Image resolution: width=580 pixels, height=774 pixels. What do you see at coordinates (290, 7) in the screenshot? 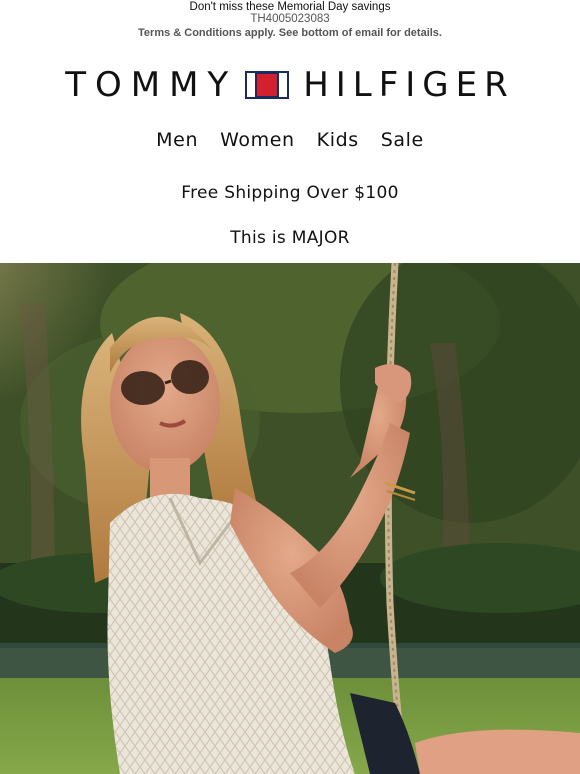
I see `preheader-message: Don't miss these Memorial Day savings` at bounding box center [290, 7].